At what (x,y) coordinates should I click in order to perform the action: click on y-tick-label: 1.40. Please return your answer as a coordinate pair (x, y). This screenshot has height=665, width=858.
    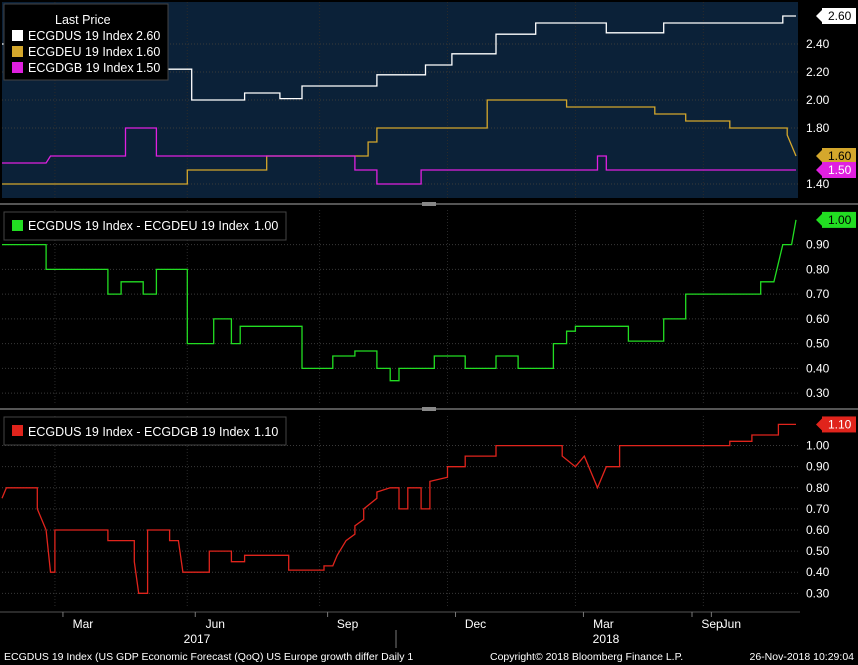
    Looking at the image, I should click on (818, 184).